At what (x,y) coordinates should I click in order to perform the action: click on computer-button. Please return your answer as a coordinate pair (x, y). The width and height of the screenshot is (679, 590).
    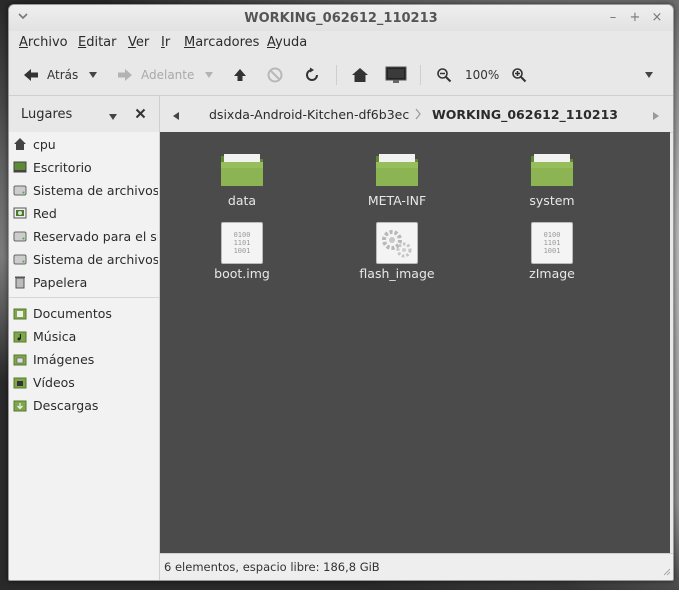
    Looking at the image, I should click on (396, 75).